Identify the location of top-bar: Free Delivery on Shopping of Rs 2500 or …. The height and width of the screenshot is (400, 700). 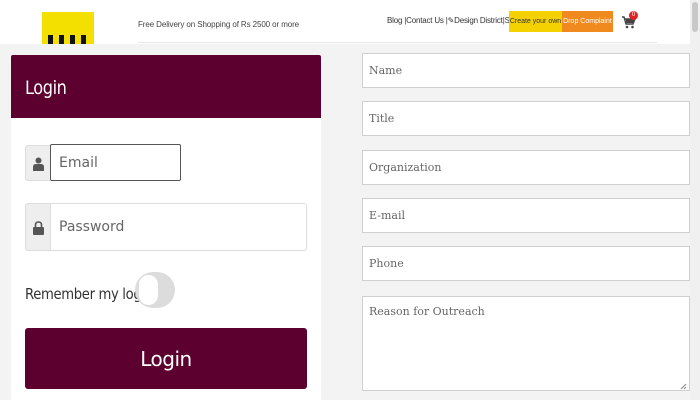
(350, 22).